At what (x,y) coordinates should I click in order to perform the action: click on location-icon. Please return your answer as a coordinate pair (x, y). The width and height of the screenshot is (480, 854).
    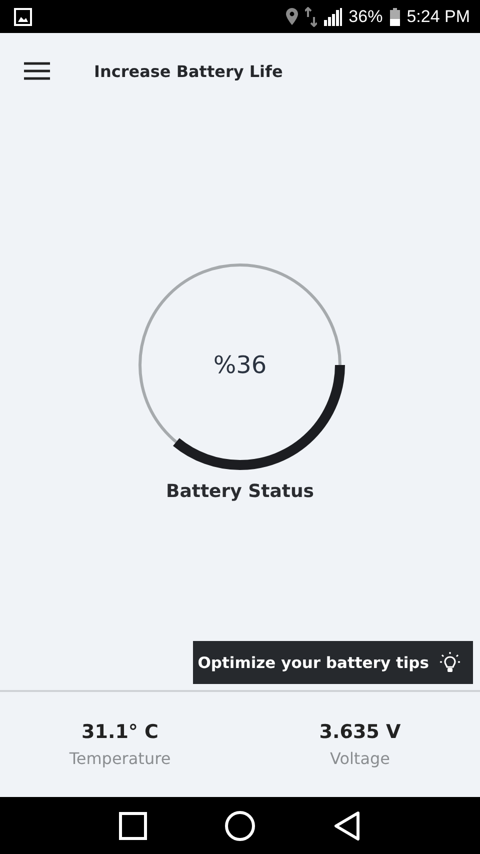
    Looking at the image, I should click on (292, 16).